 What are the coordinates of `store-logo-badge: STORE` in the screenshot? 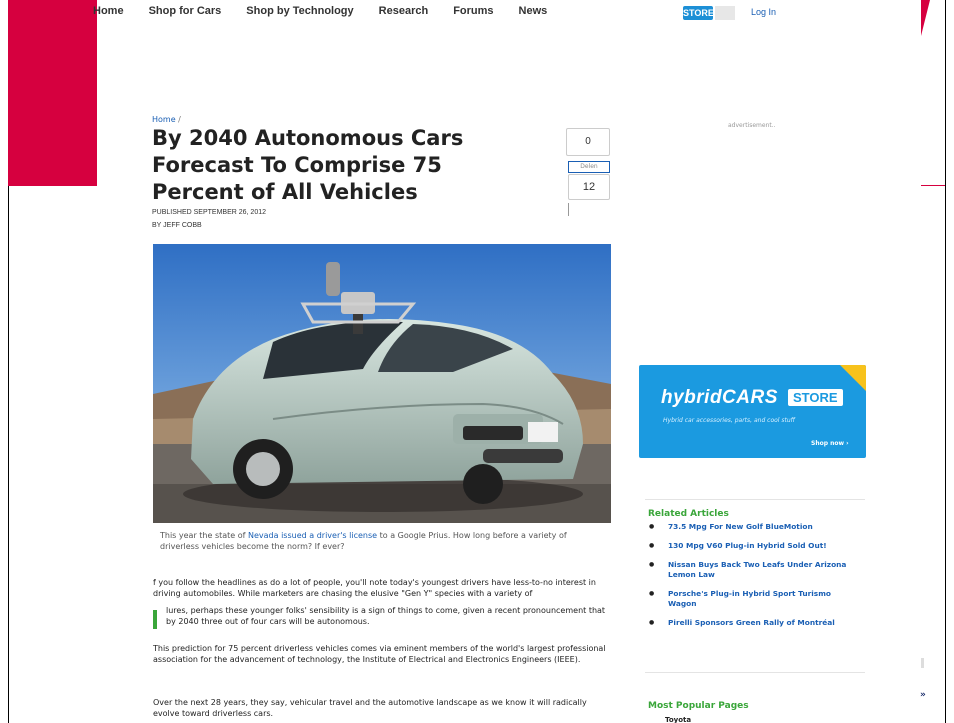 It's located at (815, 397).